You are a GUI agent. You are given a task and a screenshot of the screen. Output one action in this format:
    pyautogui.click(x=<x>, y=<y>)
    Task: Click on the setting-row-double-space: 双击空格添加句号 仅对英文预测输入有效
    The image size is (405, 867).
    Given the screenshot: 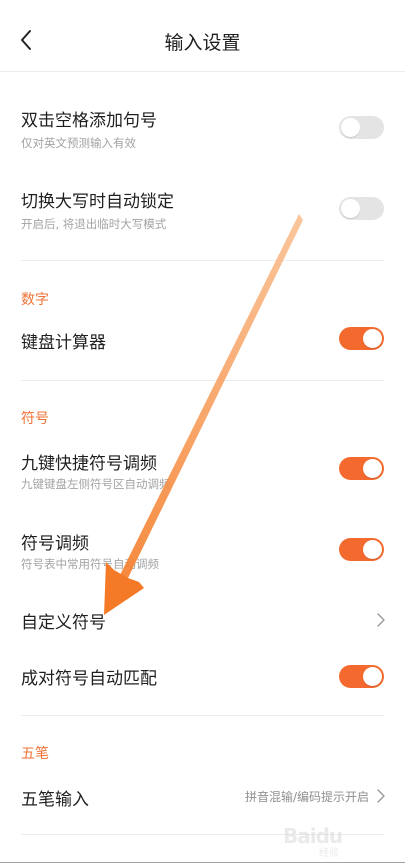 What is the action you would take?
    pyautogui.click(x=202, y=129)
    